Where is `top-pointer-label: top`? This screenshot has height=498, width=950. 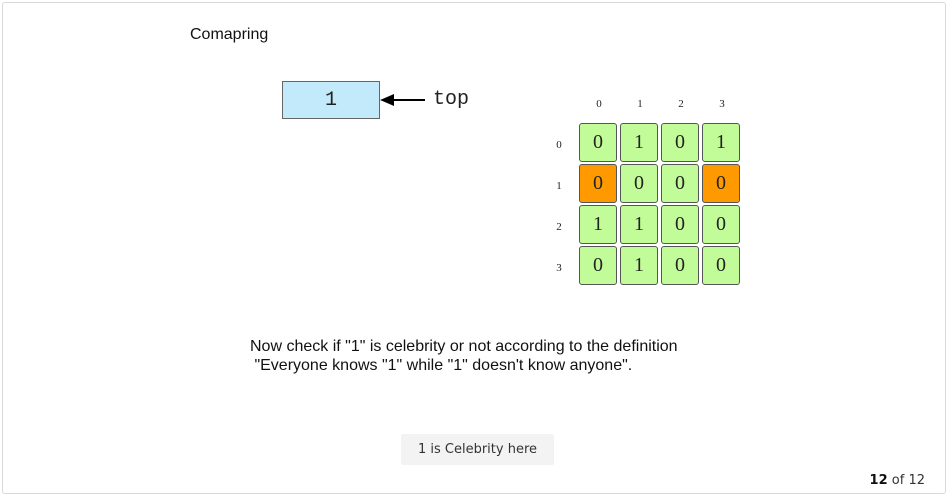 top-pointer-label: top is located at coordinates (451, 99).